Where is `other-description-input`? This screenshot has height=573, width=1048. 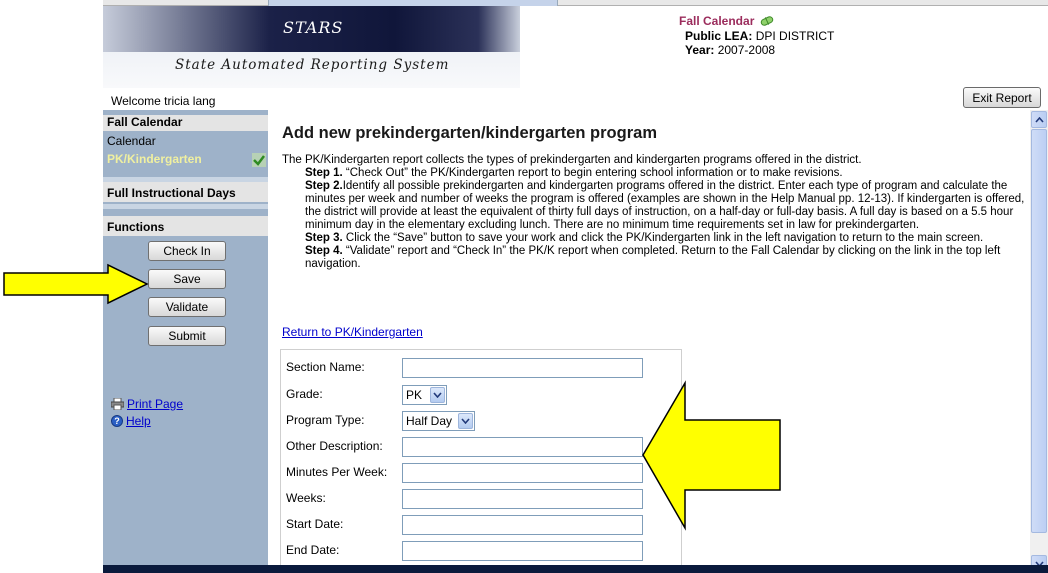
other-description-input is located at coordinates (522, 447).